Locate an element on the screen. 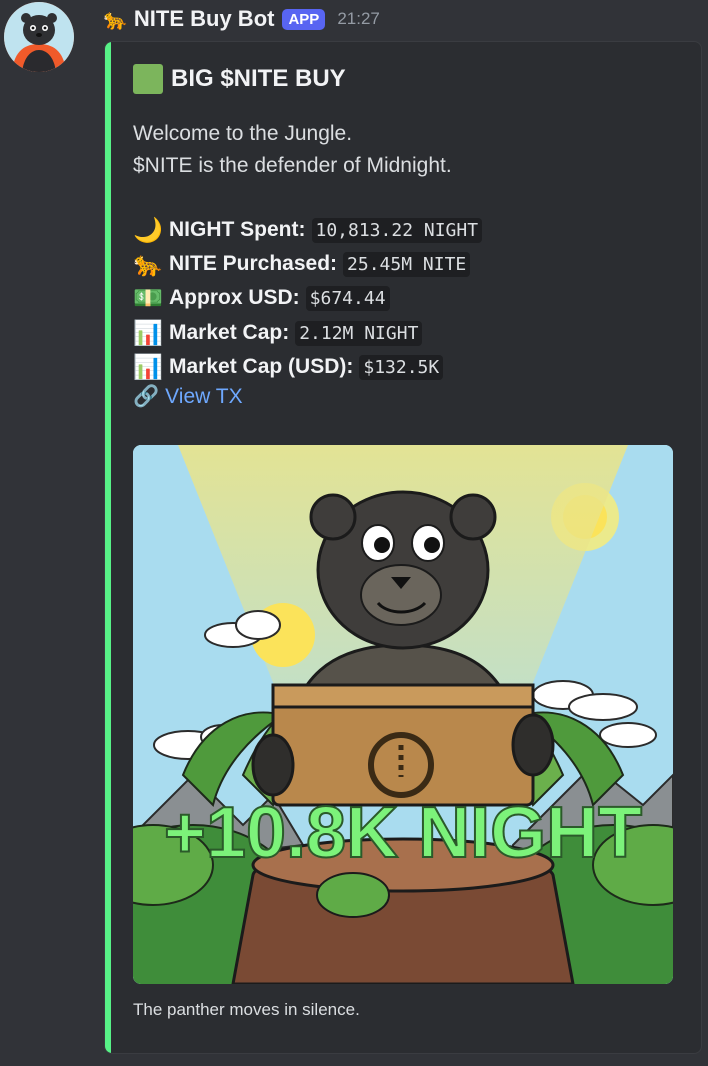 The width and height of the screenshot is (708, 1066). message-timestamp: 21:27 is located at coordinates (358, 19).